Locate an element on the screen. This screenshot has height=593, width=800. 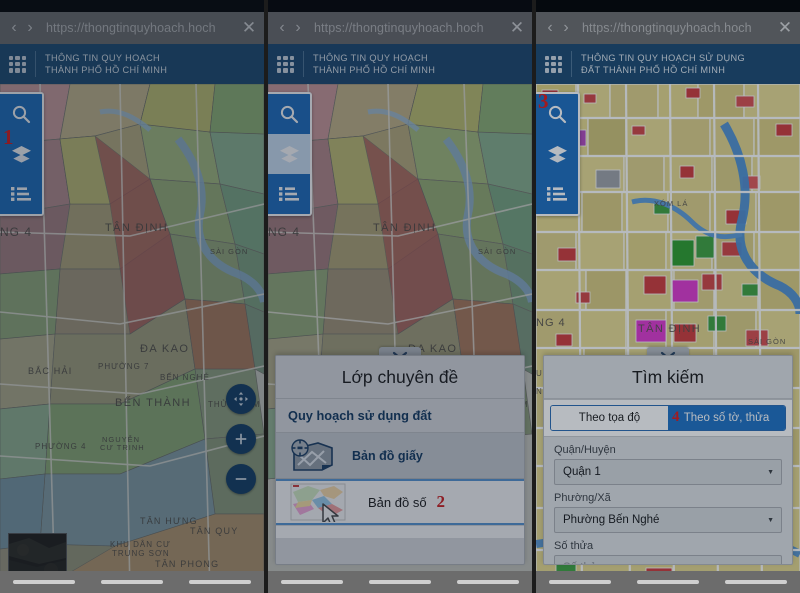
browser-url-bar-1: ‹ › https://thongtinquyhoach.hoch ✕ is located at coordinates (132, 28).